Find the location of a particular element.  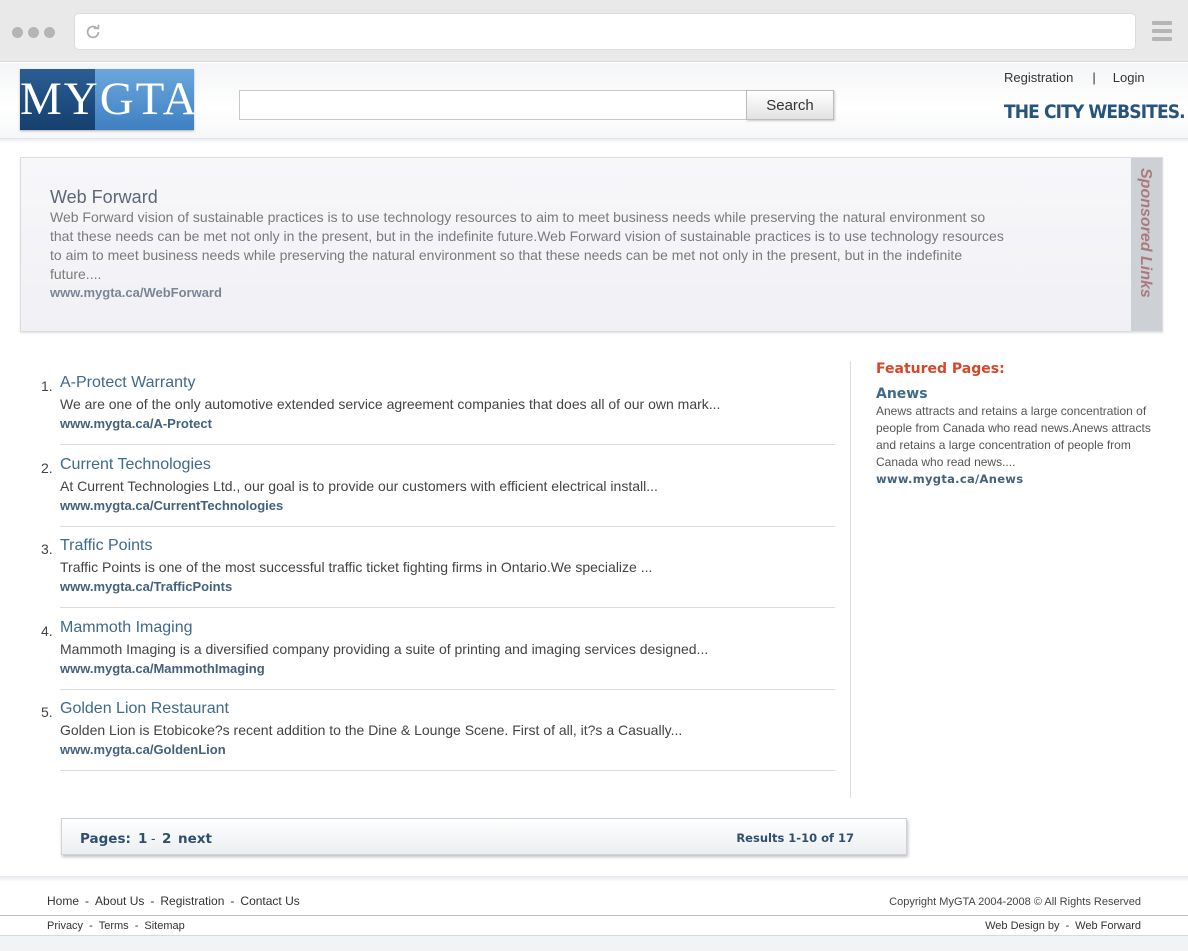

browser-chrome is located at coordinates (594, 31).